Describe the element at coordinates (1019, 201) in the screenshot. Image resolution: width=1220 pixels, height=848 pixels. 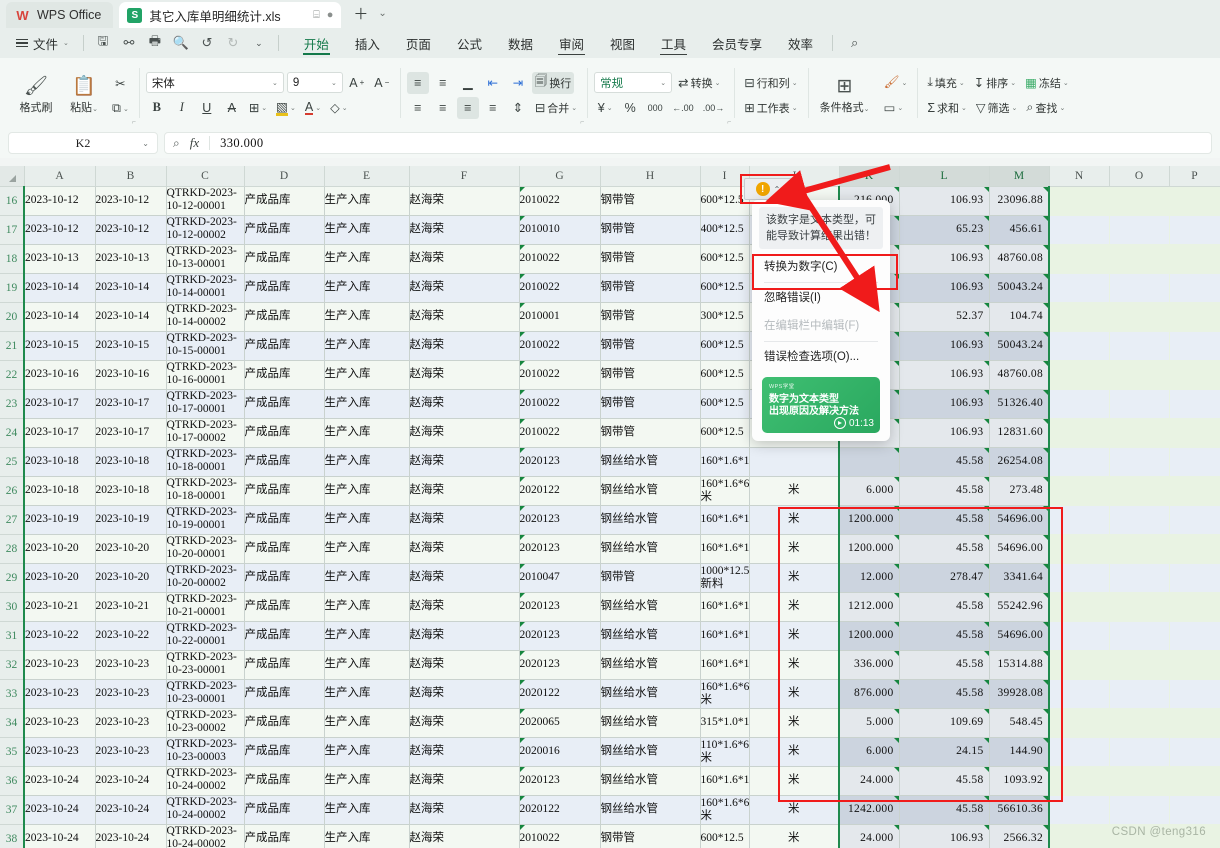
I see `amount-cell: 23096.88` at that location.